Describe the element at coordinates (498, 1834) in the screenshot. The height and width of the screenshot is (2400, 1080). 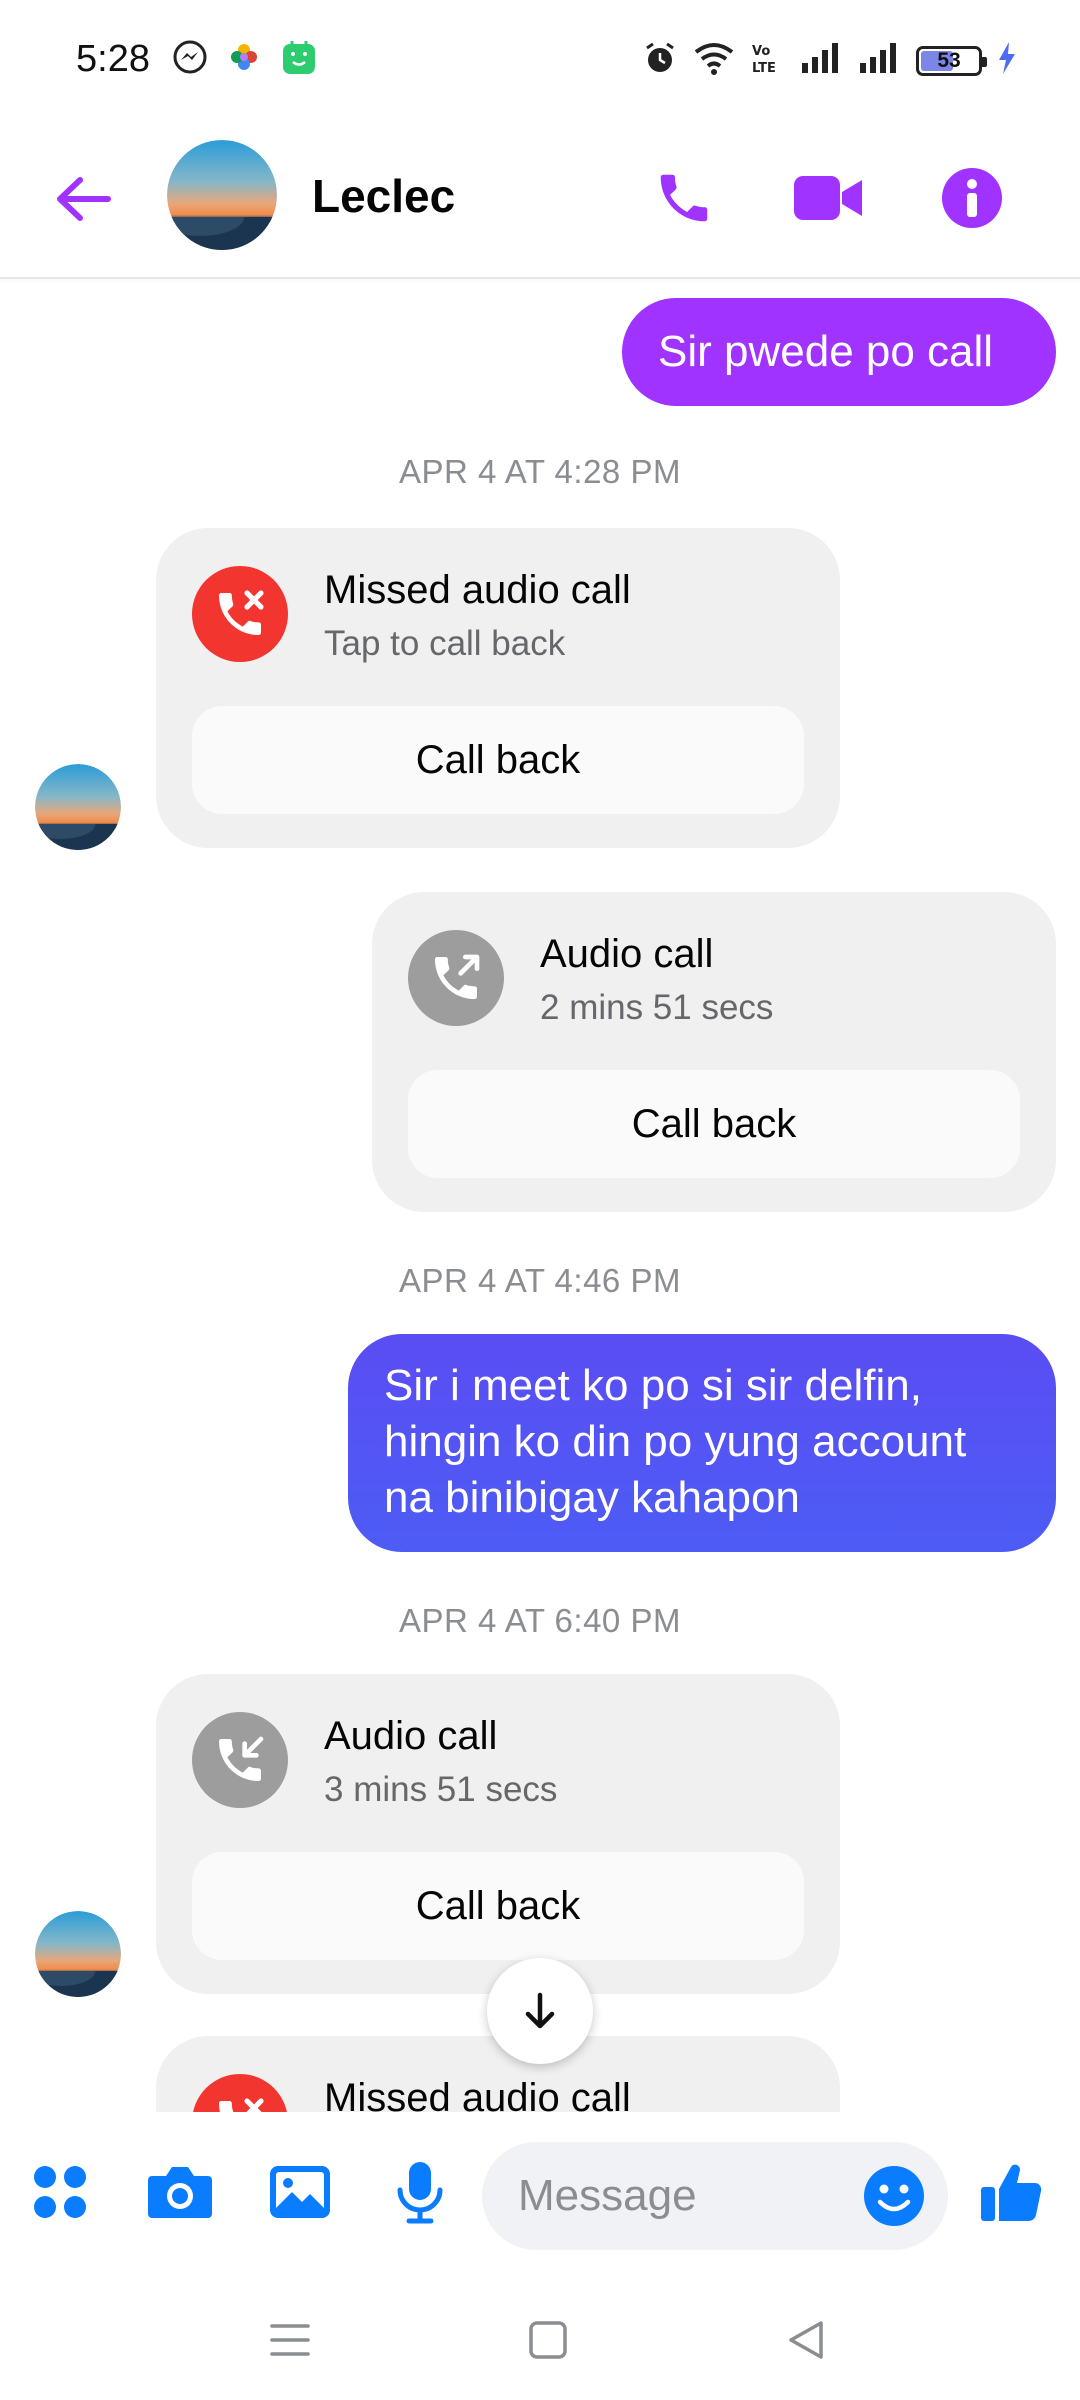
I see `audio-call-card: Audio call 3 mins 51 secs Call back` at that location.